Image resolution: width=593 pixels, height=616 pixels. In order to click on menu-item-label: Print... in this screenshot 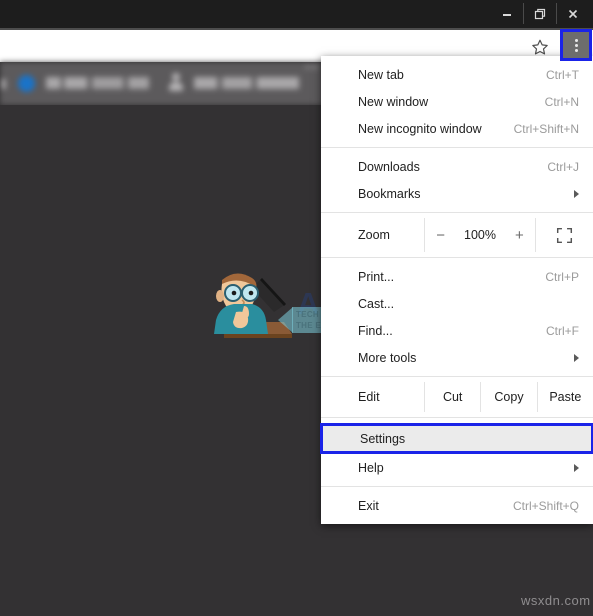, I will do `click(376, 276)`.